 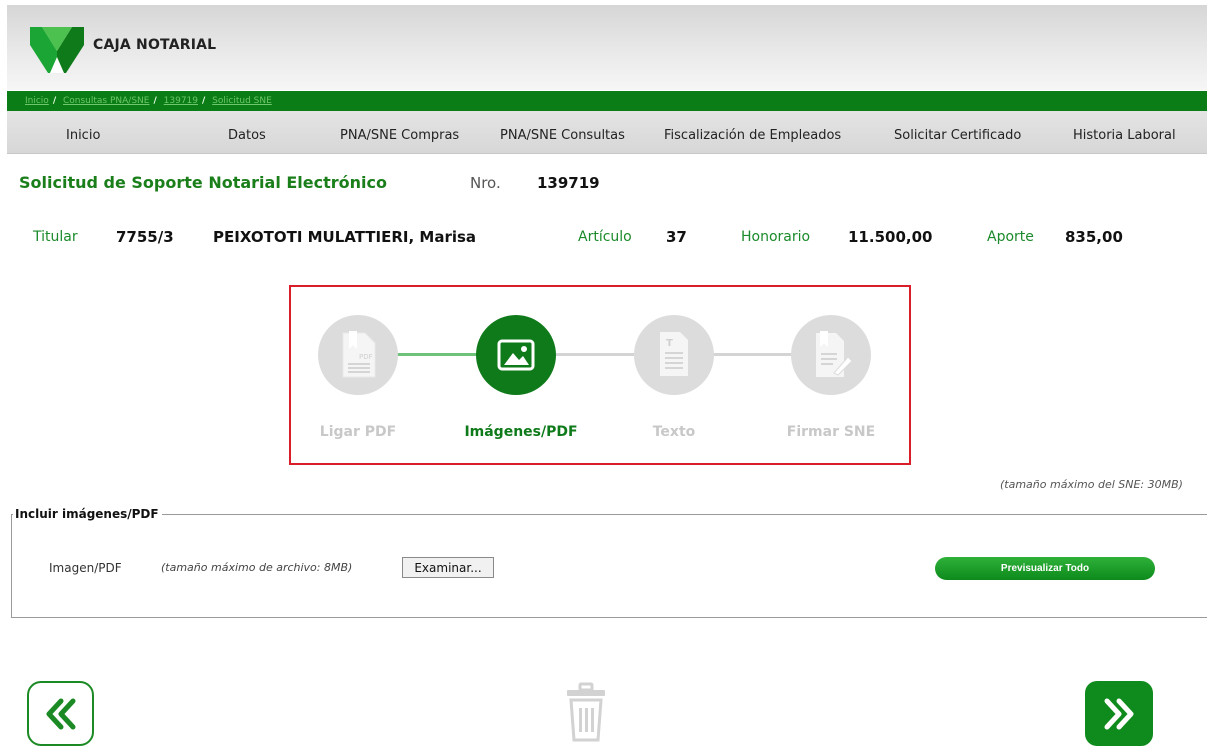 I want to click on sne-max-size-note: (tamaño máximo del SNE: 30MB), so click(x=1091, y=484).